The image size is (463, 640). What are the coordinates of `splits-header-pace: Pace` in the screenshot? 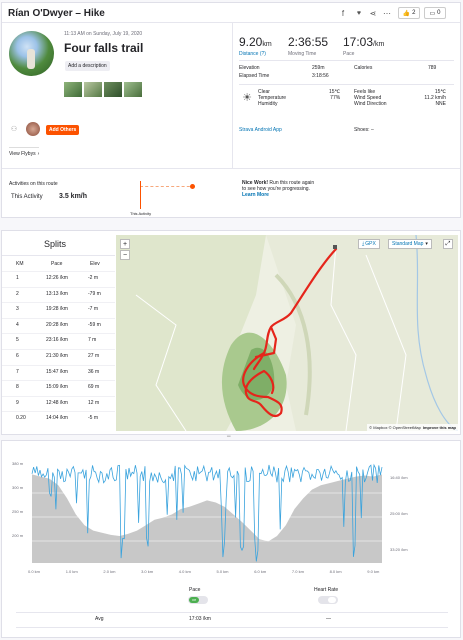 It's located at (57, 264).